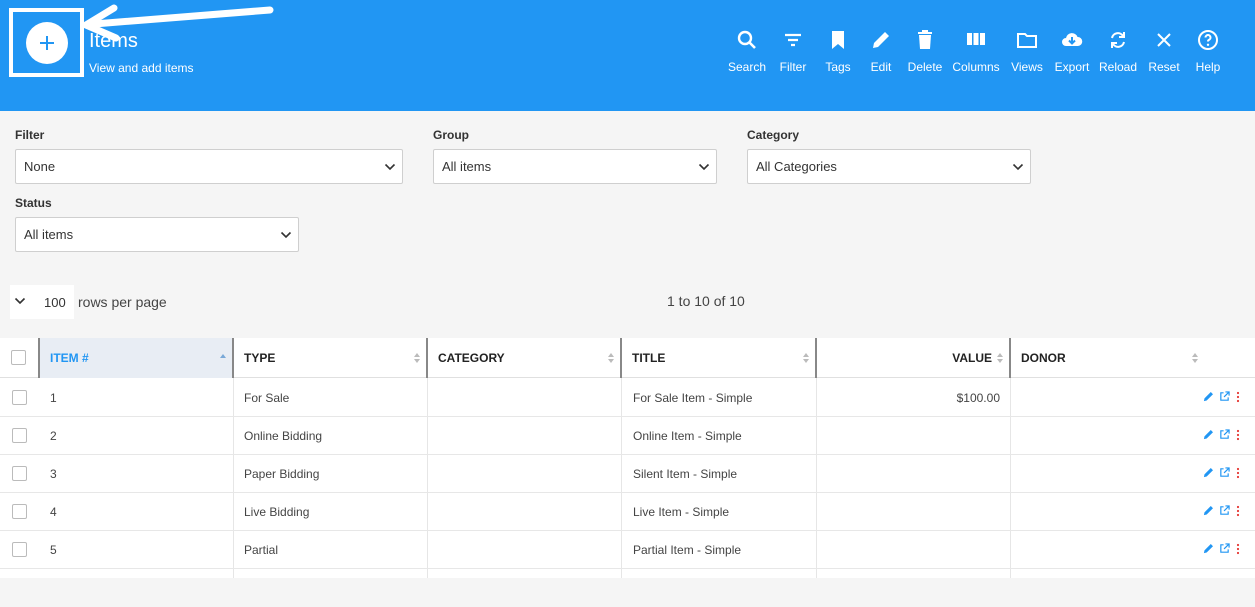  I want to click on toolbar-export-button: Export, so click(1072, 51).